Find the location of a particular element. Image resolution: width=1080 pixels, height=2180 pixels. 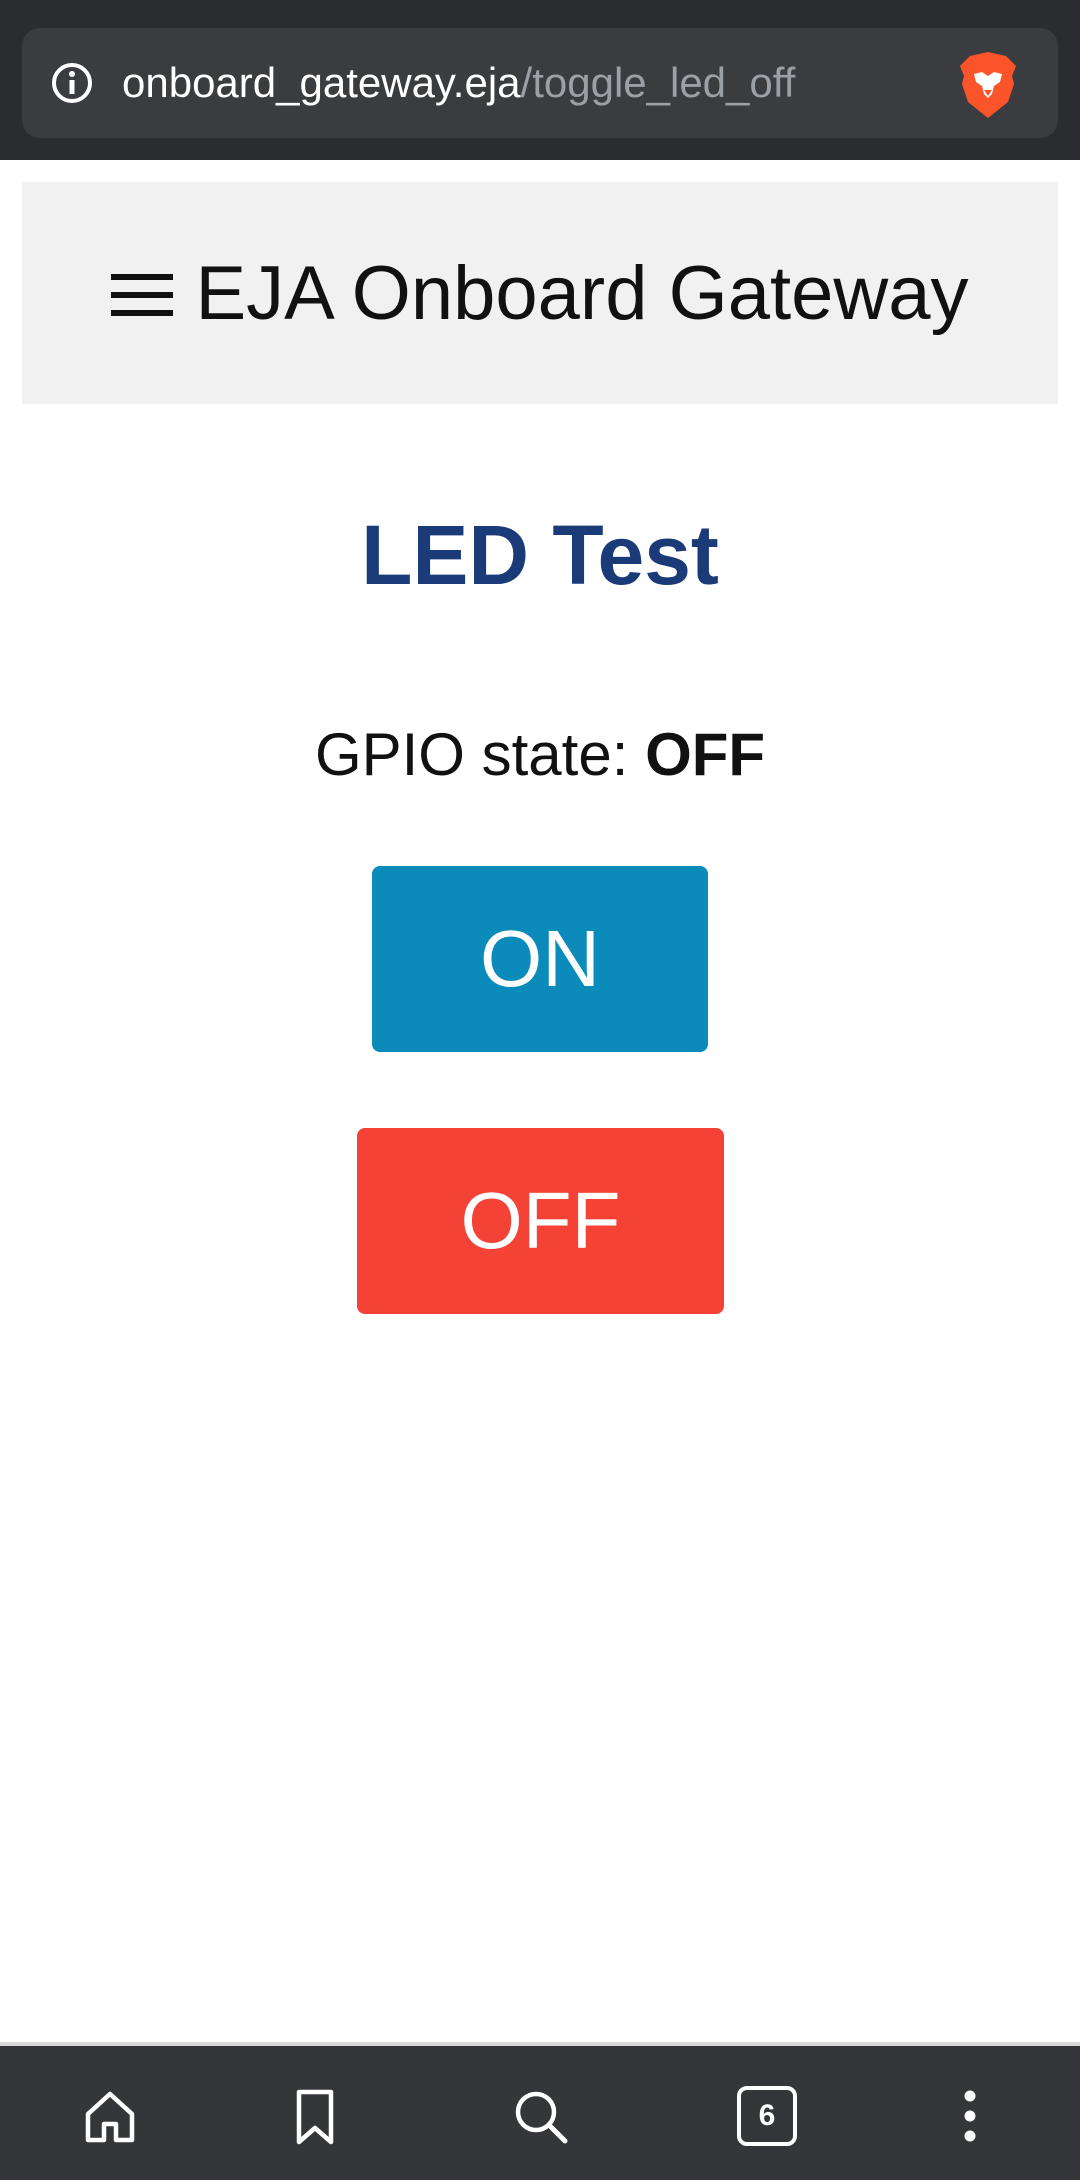

browser-toolbar: onboard_gateway.eja/toggle_led_off is located at coordinates (540, 80).